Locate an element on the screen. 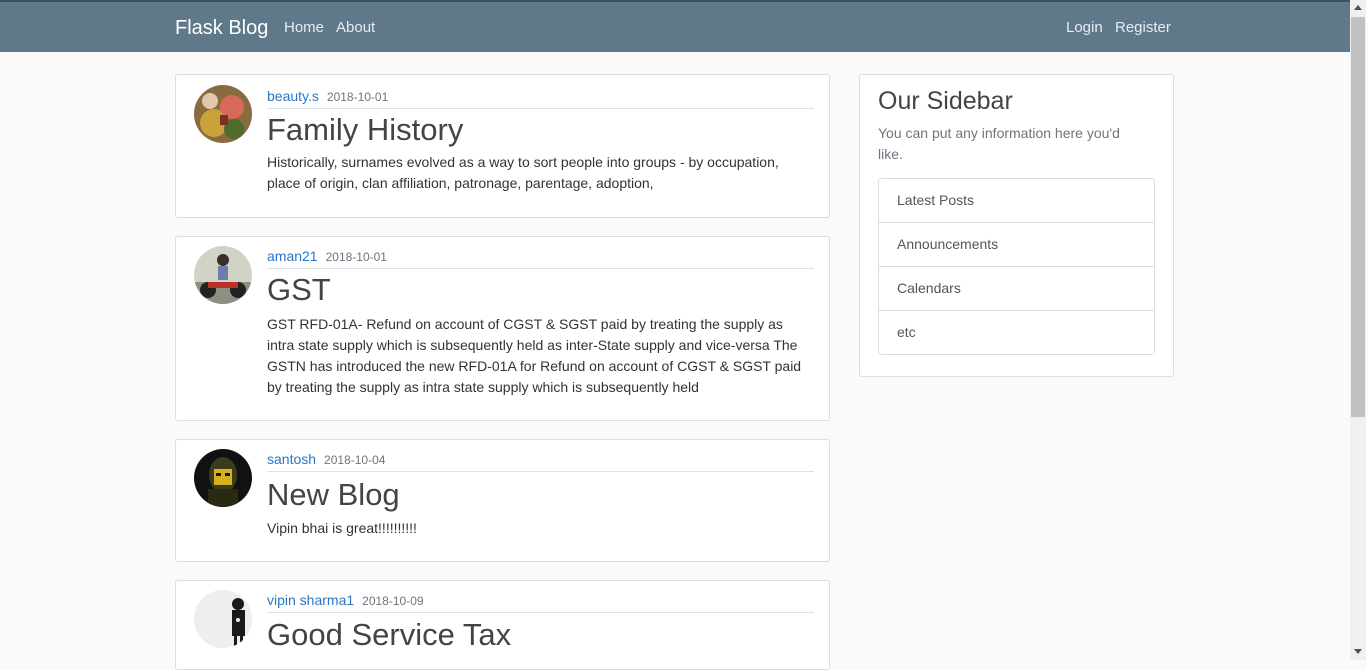  post-title: New Blog is located at coordinates (333, 495).